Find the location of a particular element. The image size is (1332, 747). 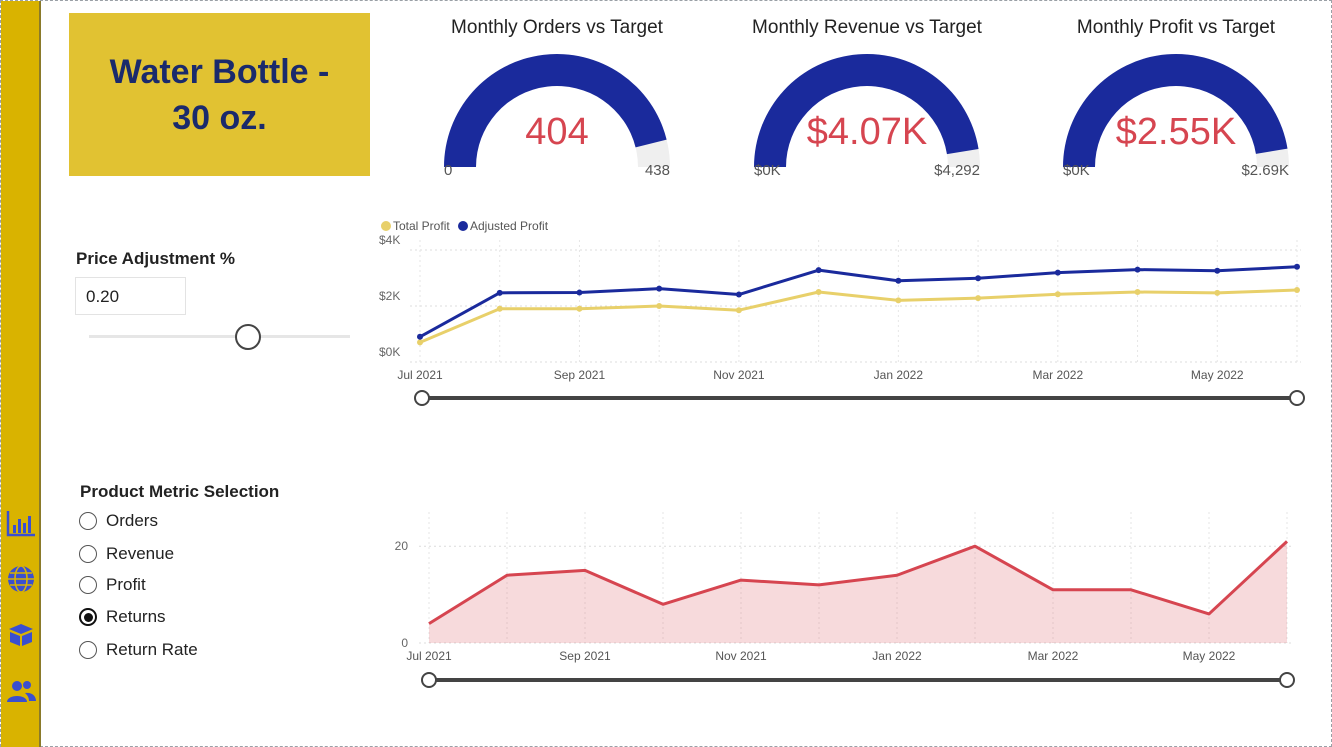

gauge-min: 0 is located at coordinates (448, 170).